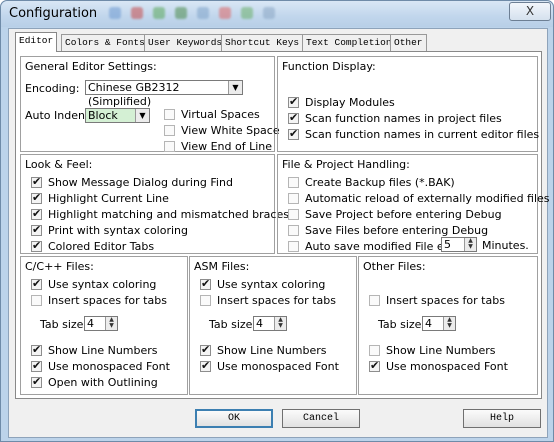  Describe the element at coordinates (438, 366) in the screenshot. I see `other-monospaced-option: Use monospaced Font` at that location.